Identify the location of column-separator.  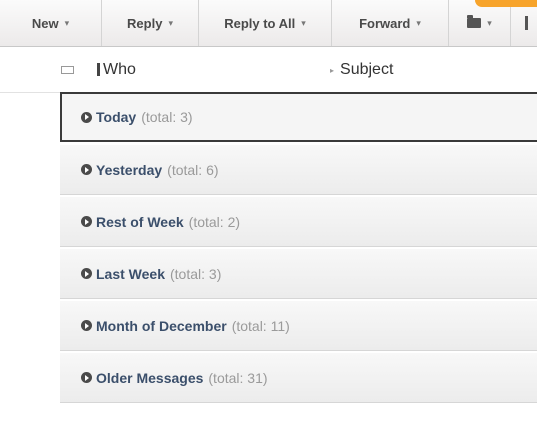
(98, 69).